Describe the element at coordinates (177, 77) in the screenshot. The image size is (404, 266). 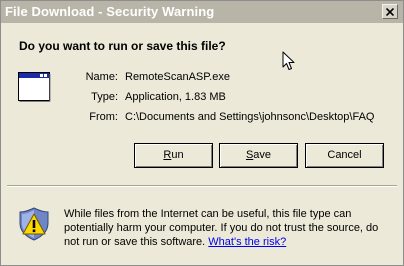
I see `file-name-value: RemoteScanASP.exe` at that location.